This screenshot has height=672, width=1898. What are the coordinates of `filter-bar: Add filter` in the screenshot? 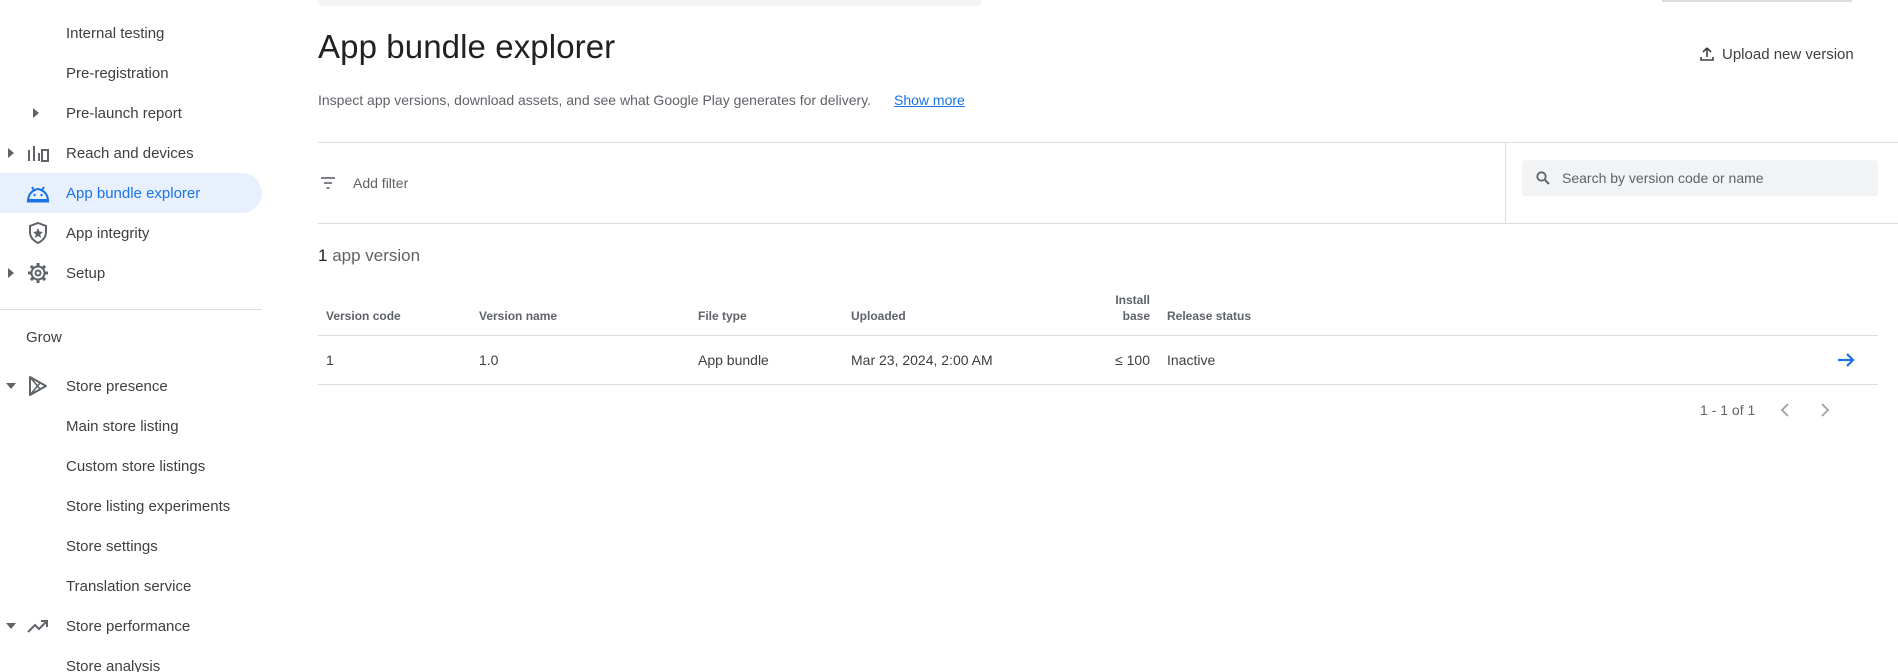 It's located at (1108, 183).